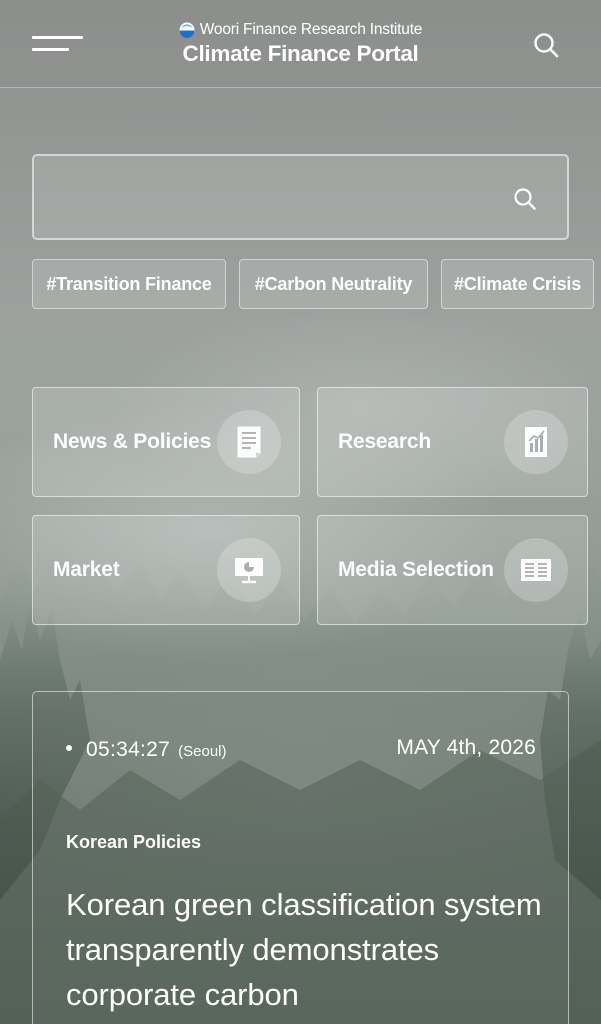 The height and width of the screenshot is (1024, 601). I want to click on chart-report-icon, so click(536, 442).